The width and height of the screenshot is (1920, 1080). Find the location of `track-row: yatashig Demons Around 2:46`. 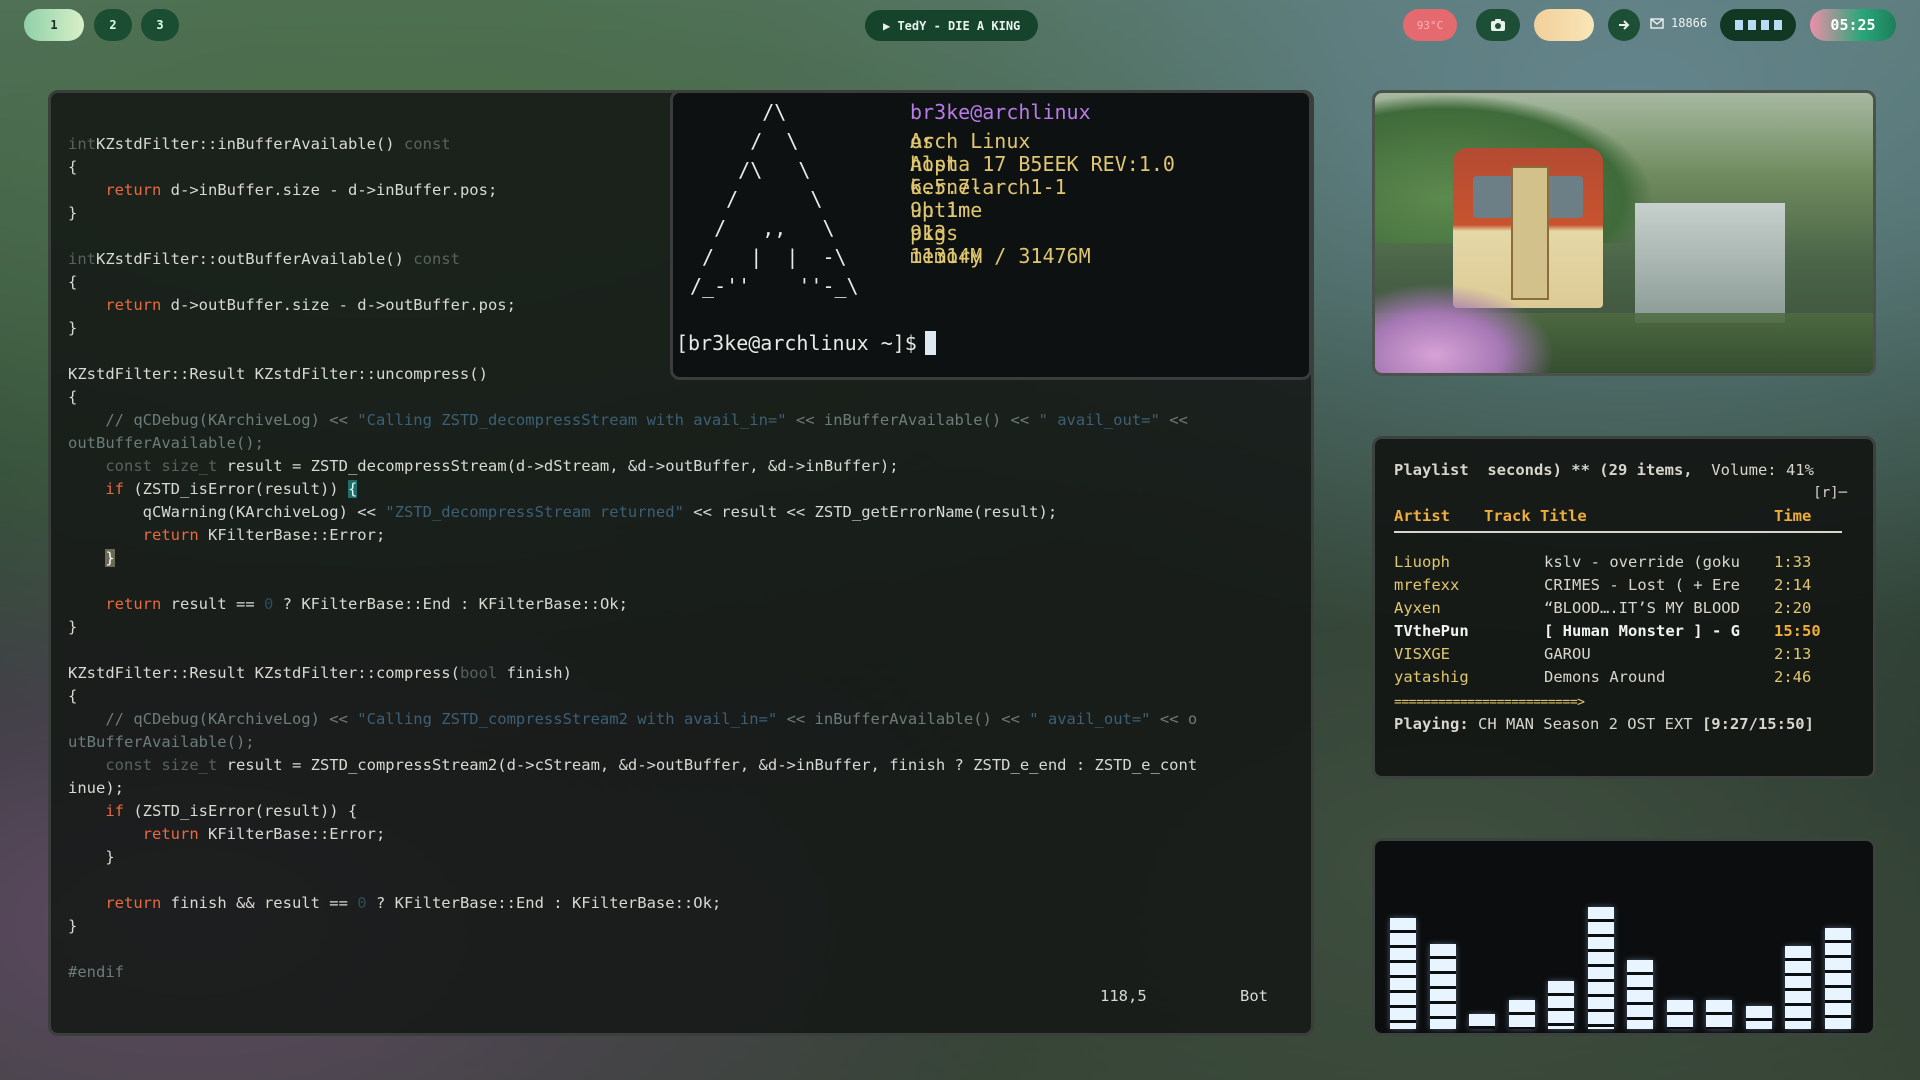

track-row: yatashig Demons Around 2:46 is located at coordinates (1618, 679).